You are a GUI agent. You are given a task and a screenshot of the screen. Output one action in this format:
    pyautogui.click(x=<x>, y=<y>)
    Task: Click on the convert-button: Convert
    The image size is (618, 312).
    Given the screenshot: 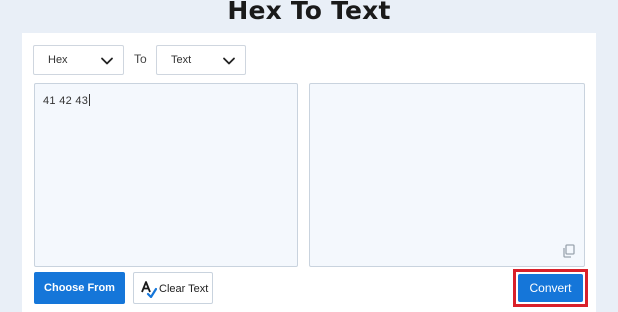 What is the action you would take?
    pyautogui.click(x=550, y=288)
    